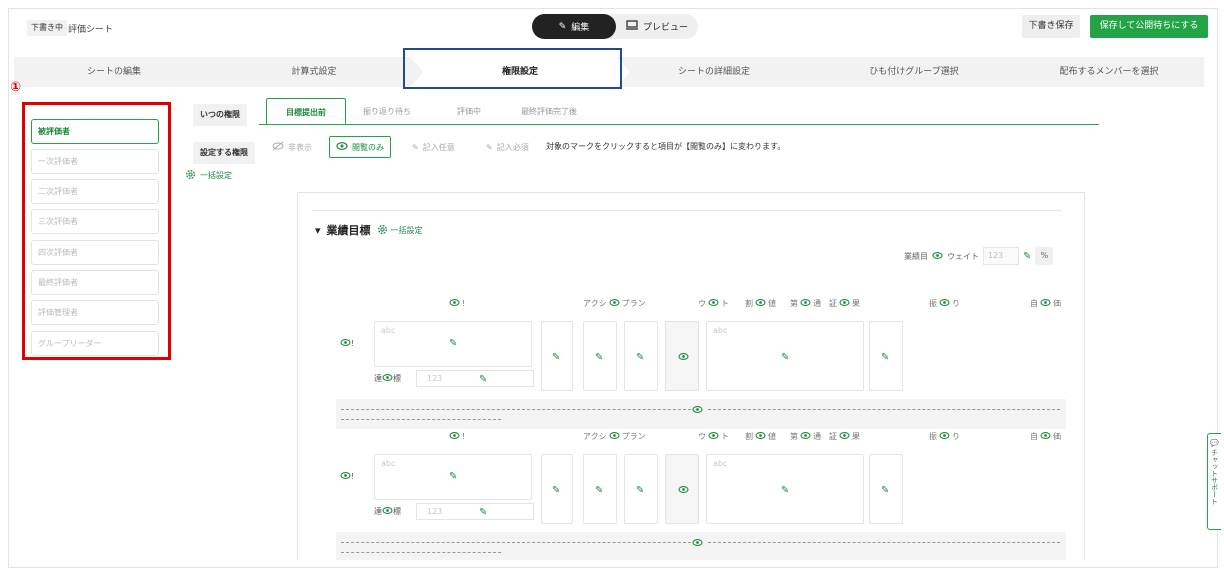 The height and width of the screenshot is (572, 1224). What do you see at coordinates (933, 436) in the screenshot?
I see `column-header-text: 振` at bounding box center [933, 436].